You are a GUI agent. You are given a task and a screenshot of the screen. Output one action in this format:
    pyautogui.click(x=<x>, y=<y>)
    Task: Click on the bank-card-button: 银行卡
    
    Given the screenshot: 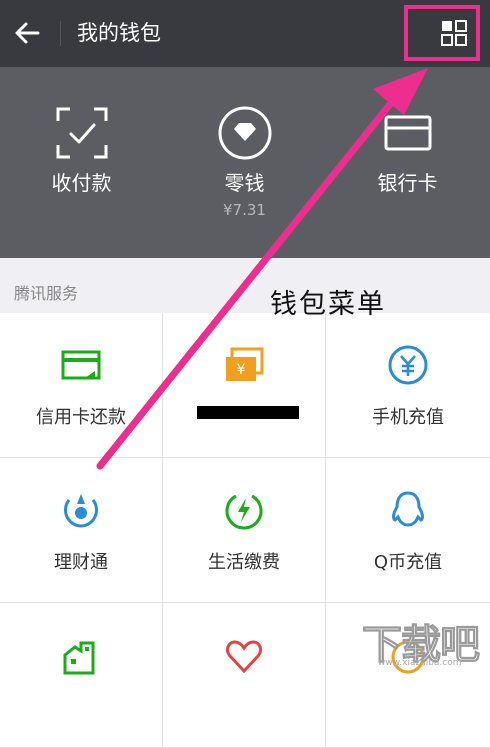 What is the action you would take?
    pyautogui.click(x=407, y=162)
    